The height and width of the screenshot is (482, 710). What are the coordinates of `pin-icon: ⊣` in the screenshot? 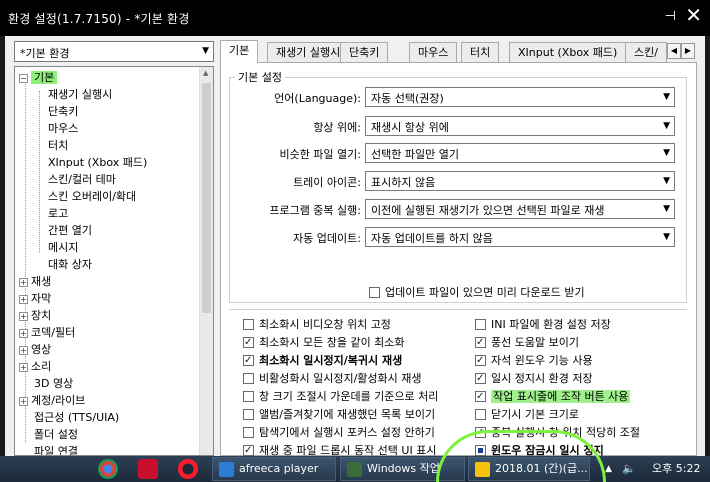 It's located at (670, 16).